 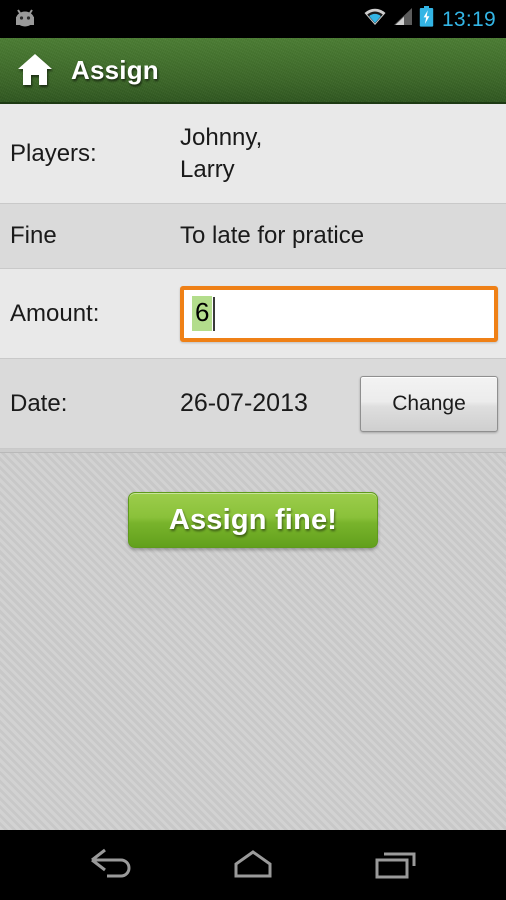 I want to click on fine-value: To late for pratice, so click(x=272, y=236).